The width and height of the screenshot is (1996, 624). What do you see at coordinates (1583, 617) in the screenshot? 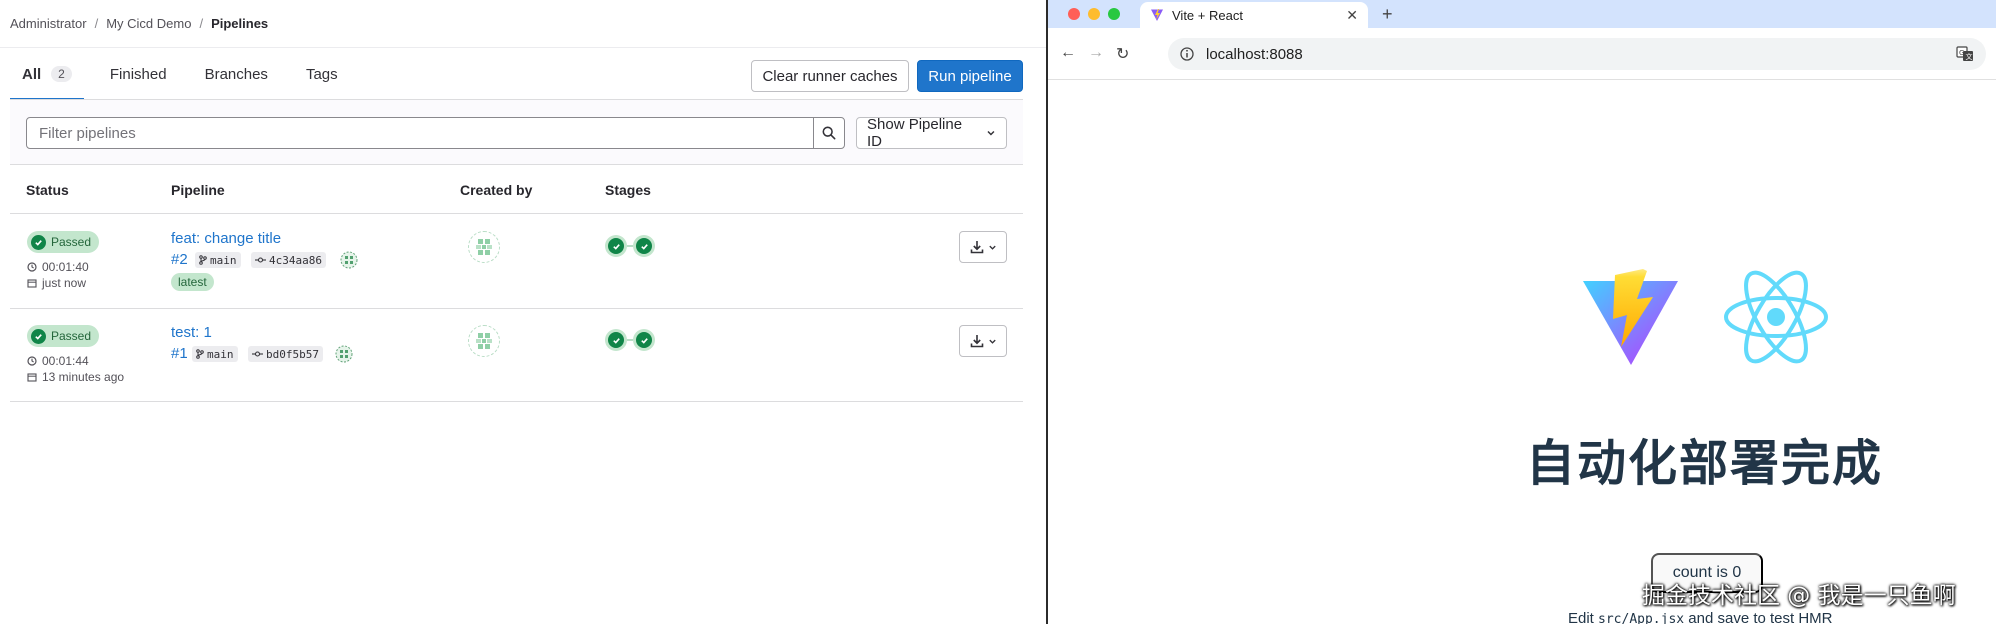
I see `edit-hint-prefix: Edit` at bounding box center [1583, 617].